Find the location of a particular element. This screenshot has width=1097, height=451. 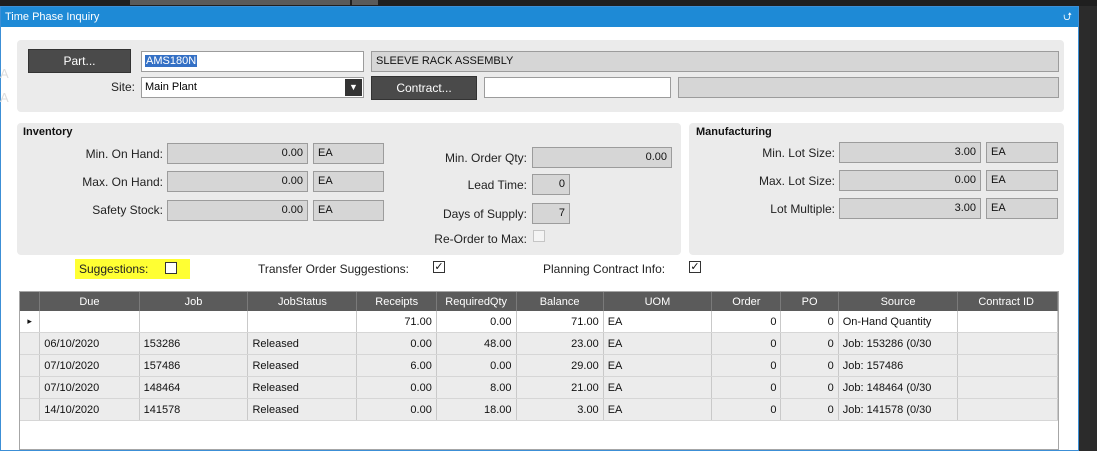

cell-receipts: 6.00 is located at coordinates (396, 365).